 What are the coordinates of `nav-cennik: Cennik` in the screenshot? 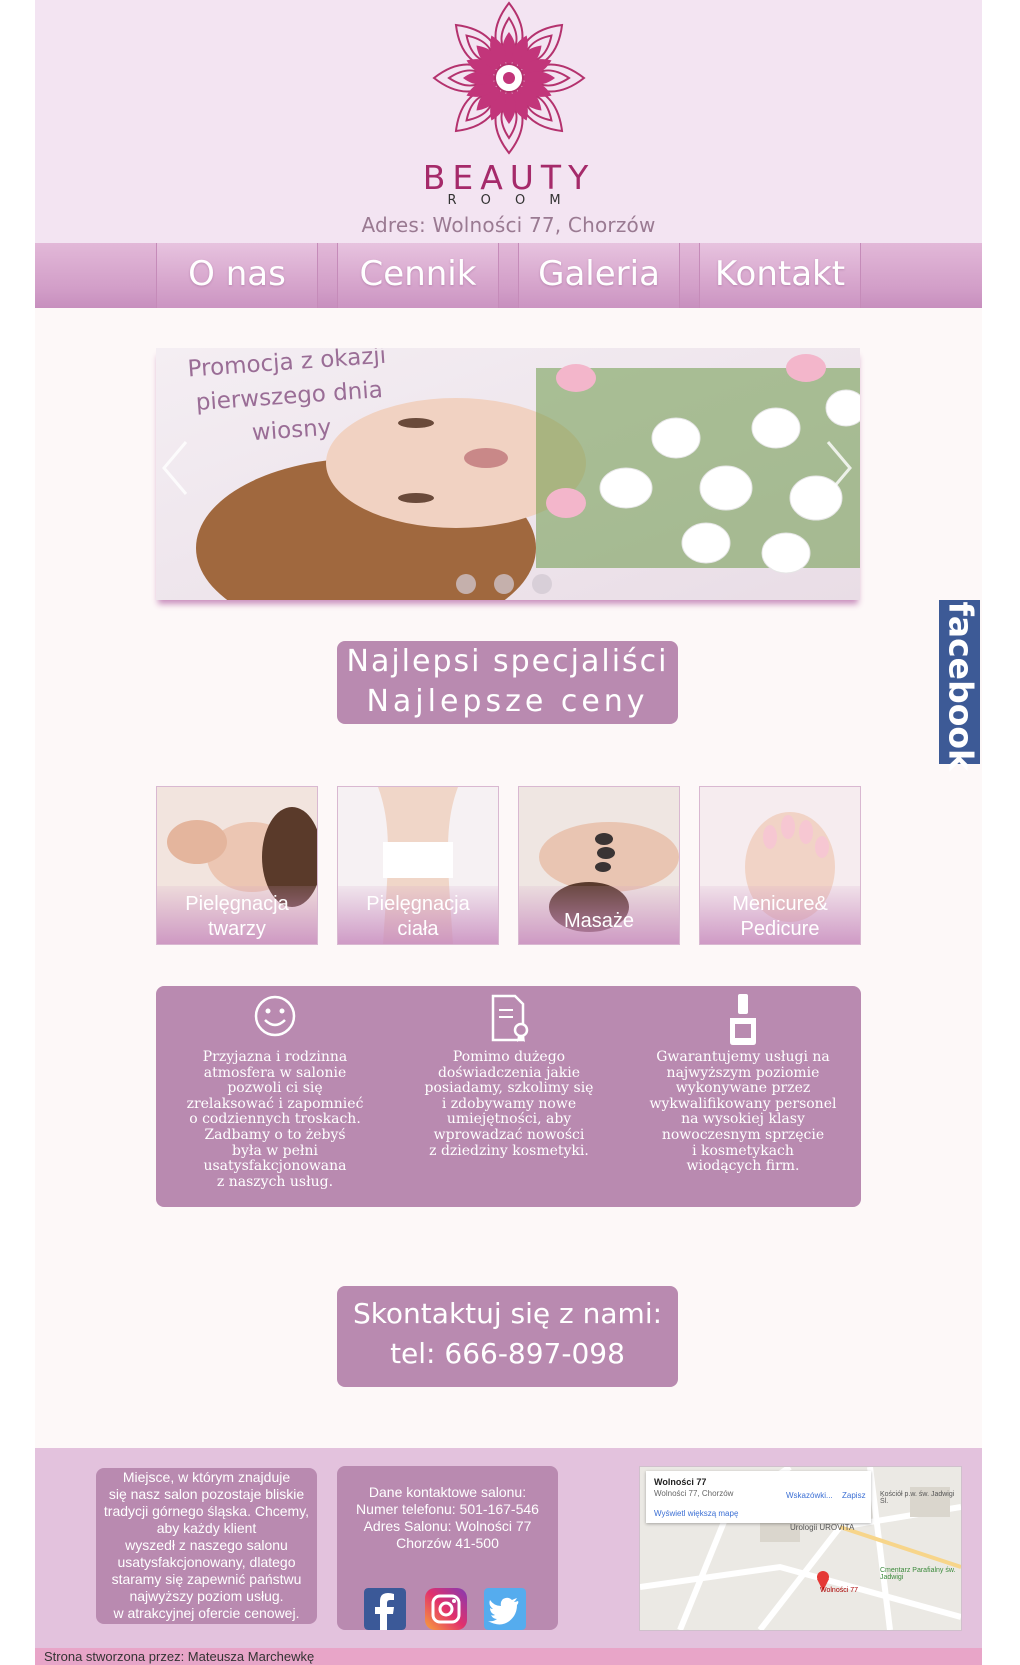 It's located at (418, 275).